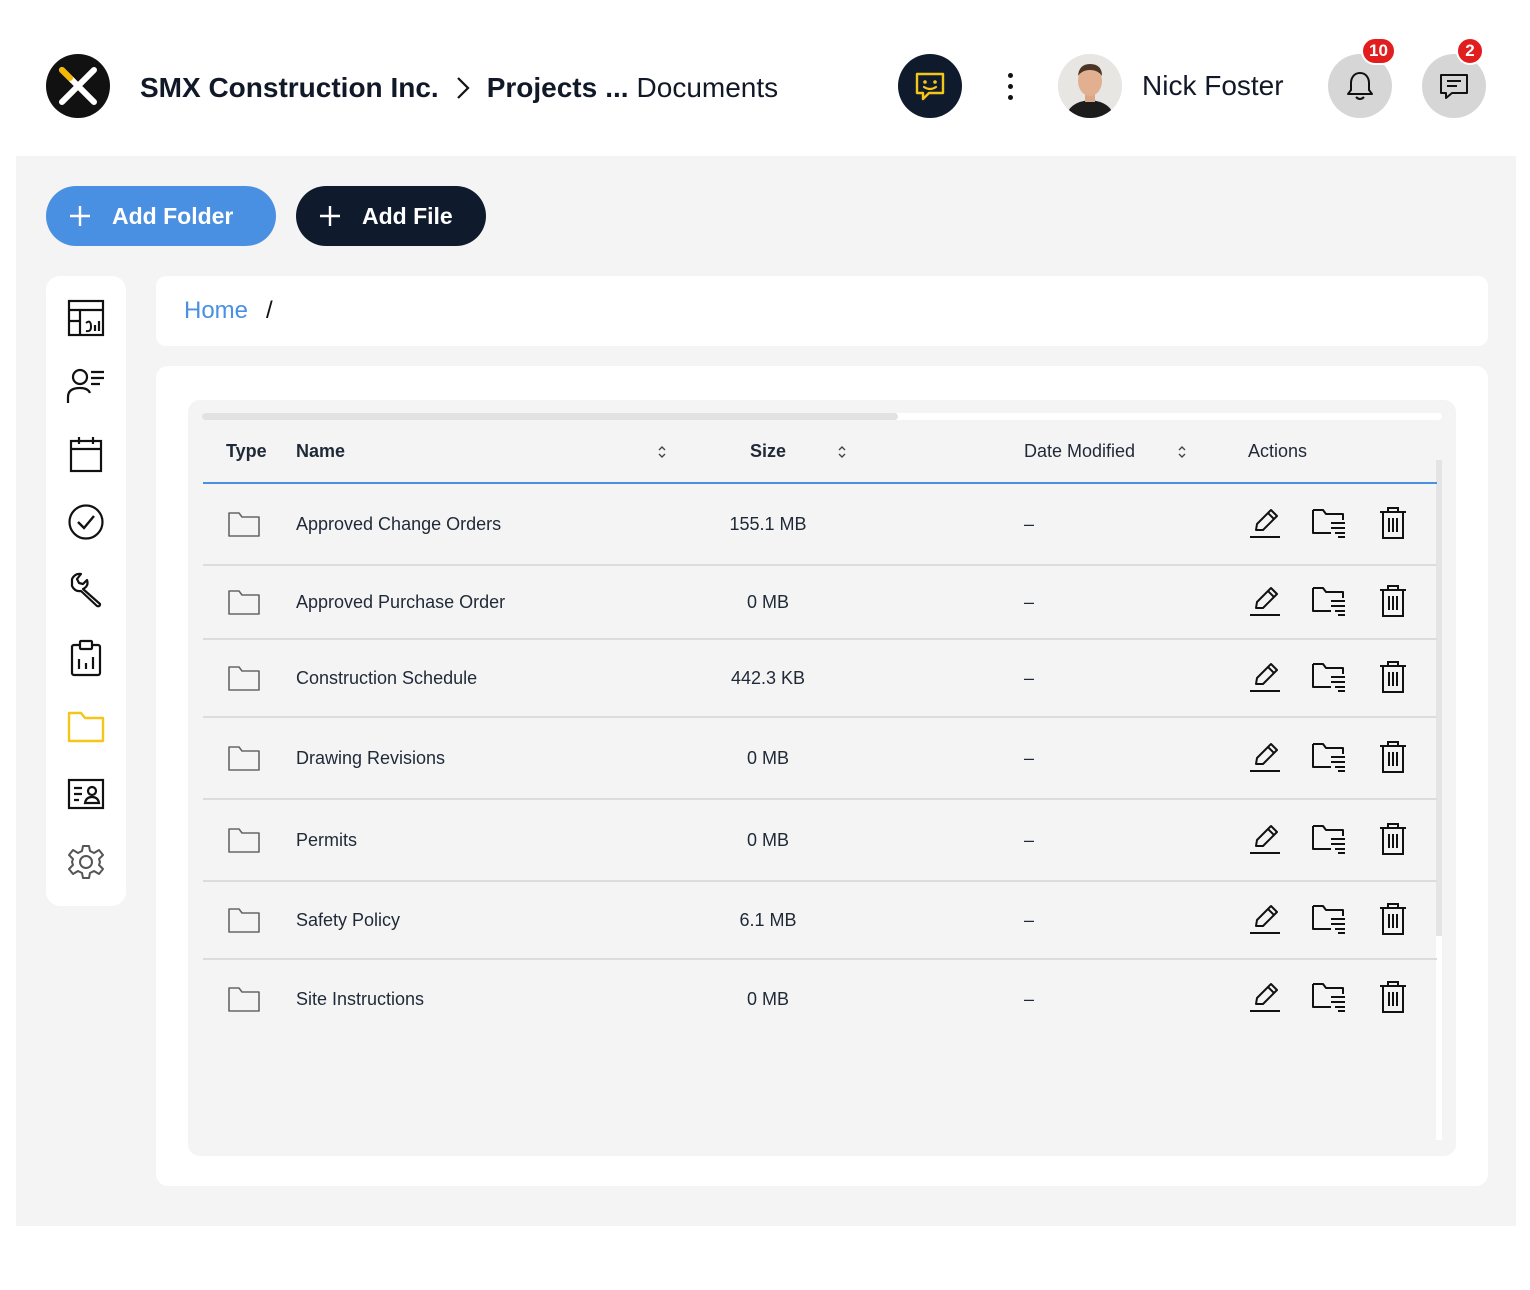 The height and width of the screenshot is (1290, 1530). What do you see at coordinates (246, 450) in the screenshot?
I see `column-header-type: Type` at bounding box center [246, 450].